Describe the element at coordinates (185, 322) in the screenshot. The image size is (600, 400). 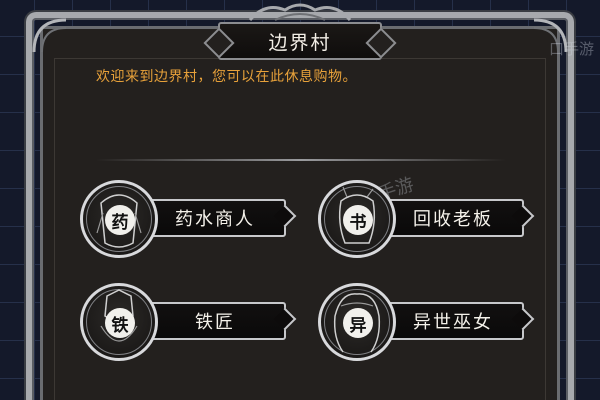
I see `npc-blacksmith-button: 铁匠 铁` at that location.